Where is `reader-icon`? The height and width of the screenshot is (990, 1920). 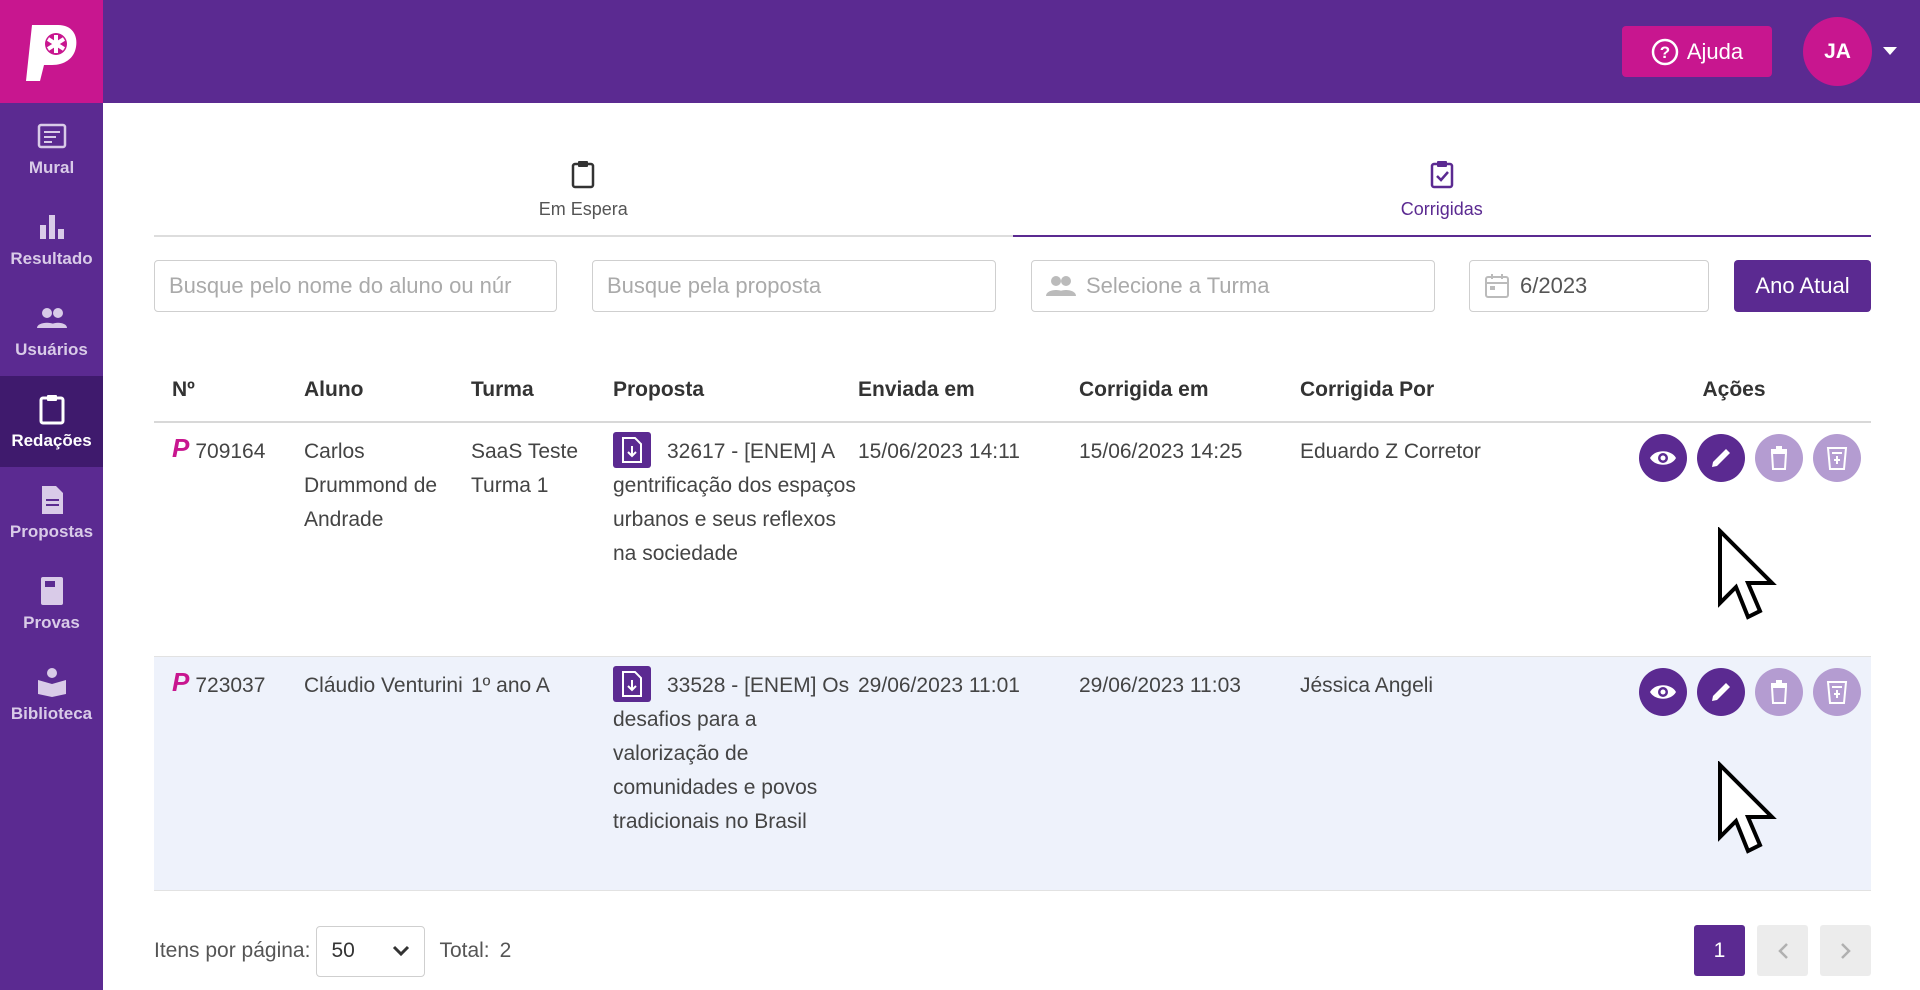
reader-icon is located at coordinates (51, 682).